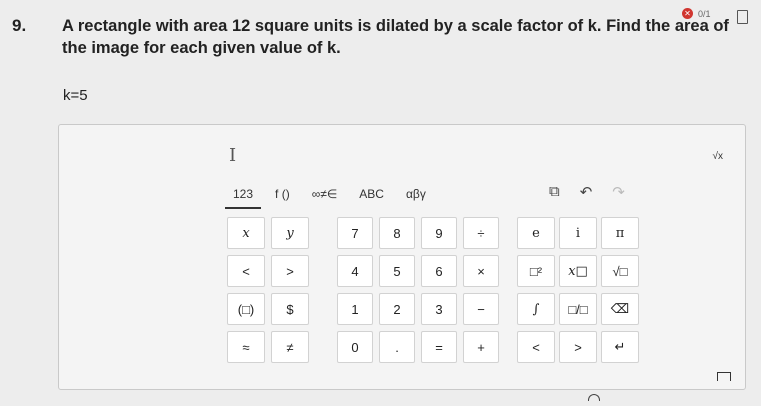  Describe the element at coordinates (246, 347) in the screenshot. I see `key-approx: ≈` at that location.